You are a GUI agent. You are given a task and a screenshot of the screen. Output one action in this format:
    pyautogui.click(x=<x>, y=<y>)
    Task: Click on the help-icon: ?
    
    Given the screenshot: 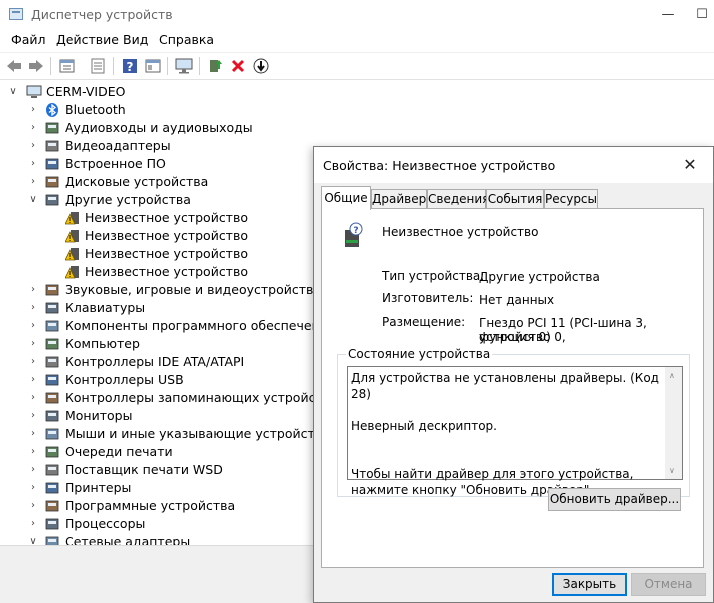 What is the action you would take?
    pyautogui.click(x=130, y=66)
    